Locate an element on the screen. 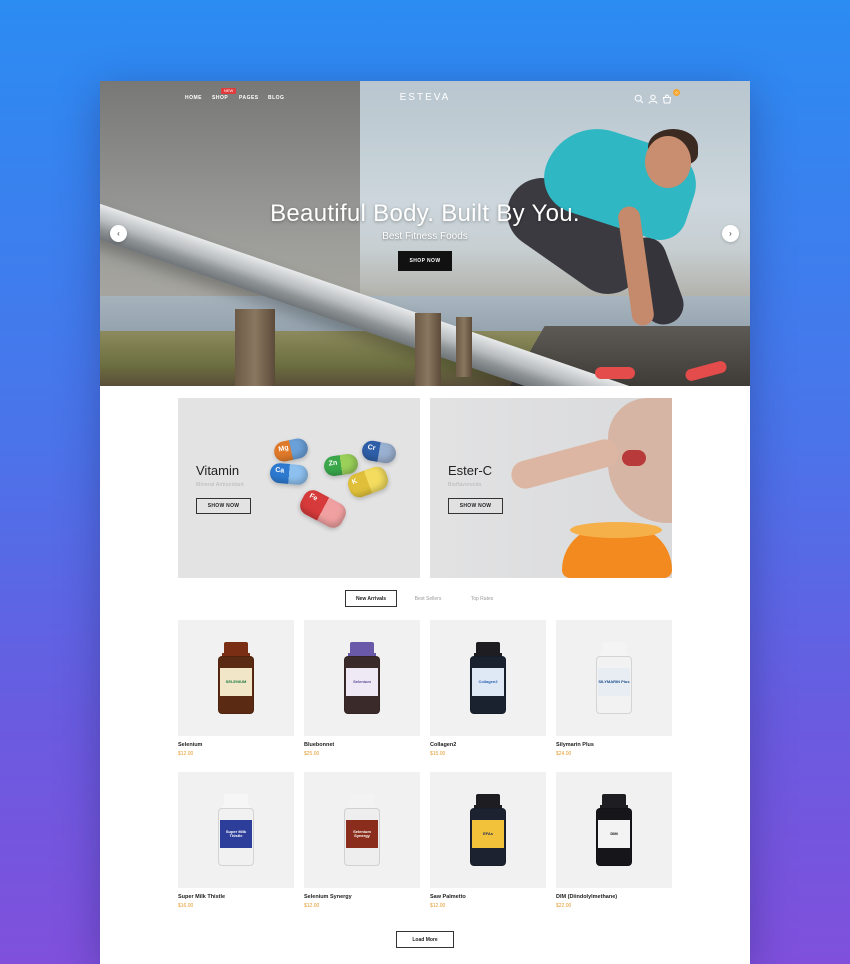  product-name: Saw Palmetto is located at coordinates (488, 897).